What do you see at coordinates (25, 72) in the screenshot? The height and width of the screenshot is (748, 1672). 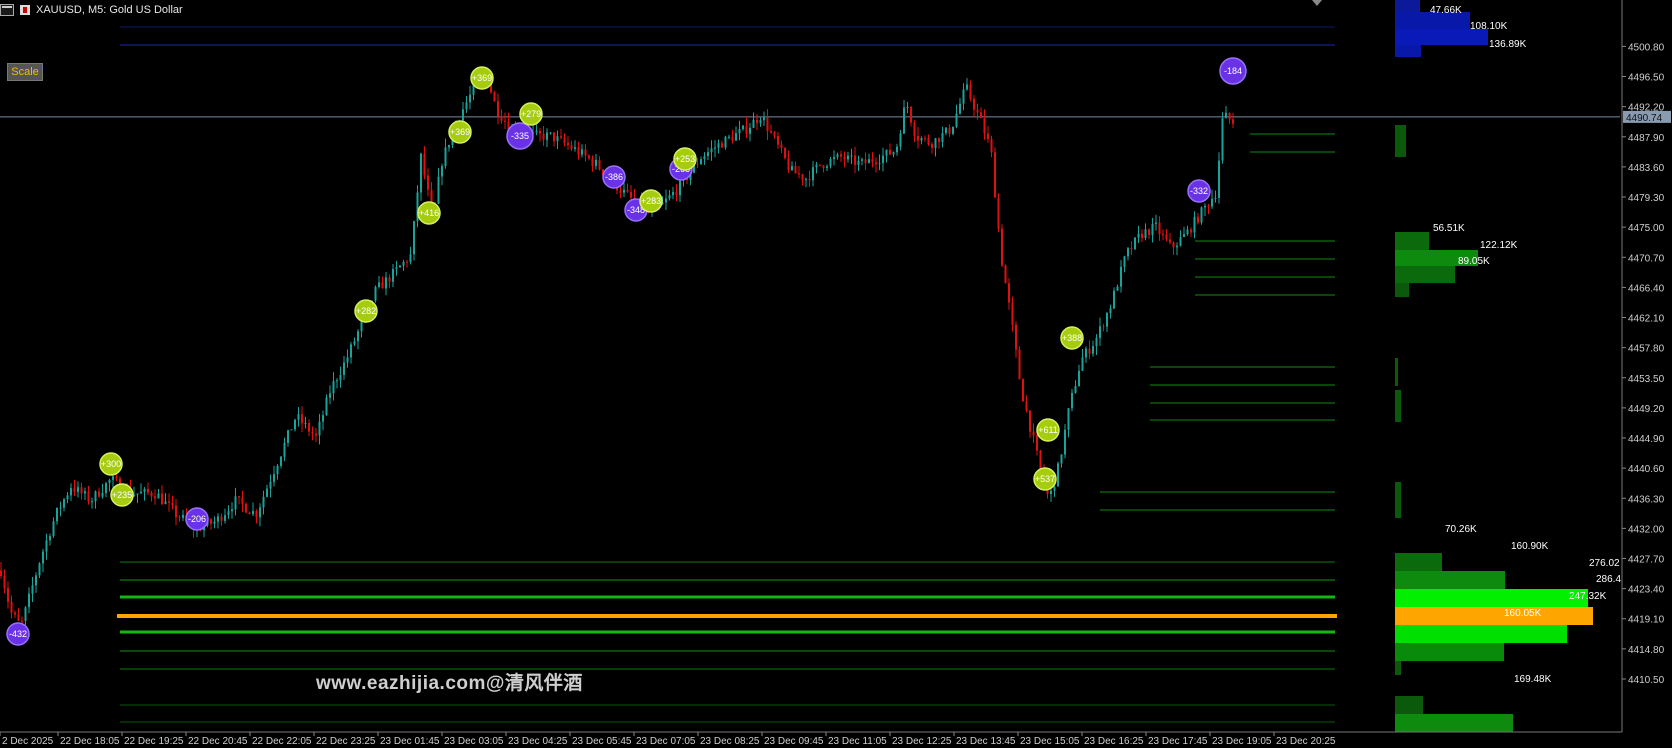 I see `scale-button: Scale` at bounding box center [25, 72].